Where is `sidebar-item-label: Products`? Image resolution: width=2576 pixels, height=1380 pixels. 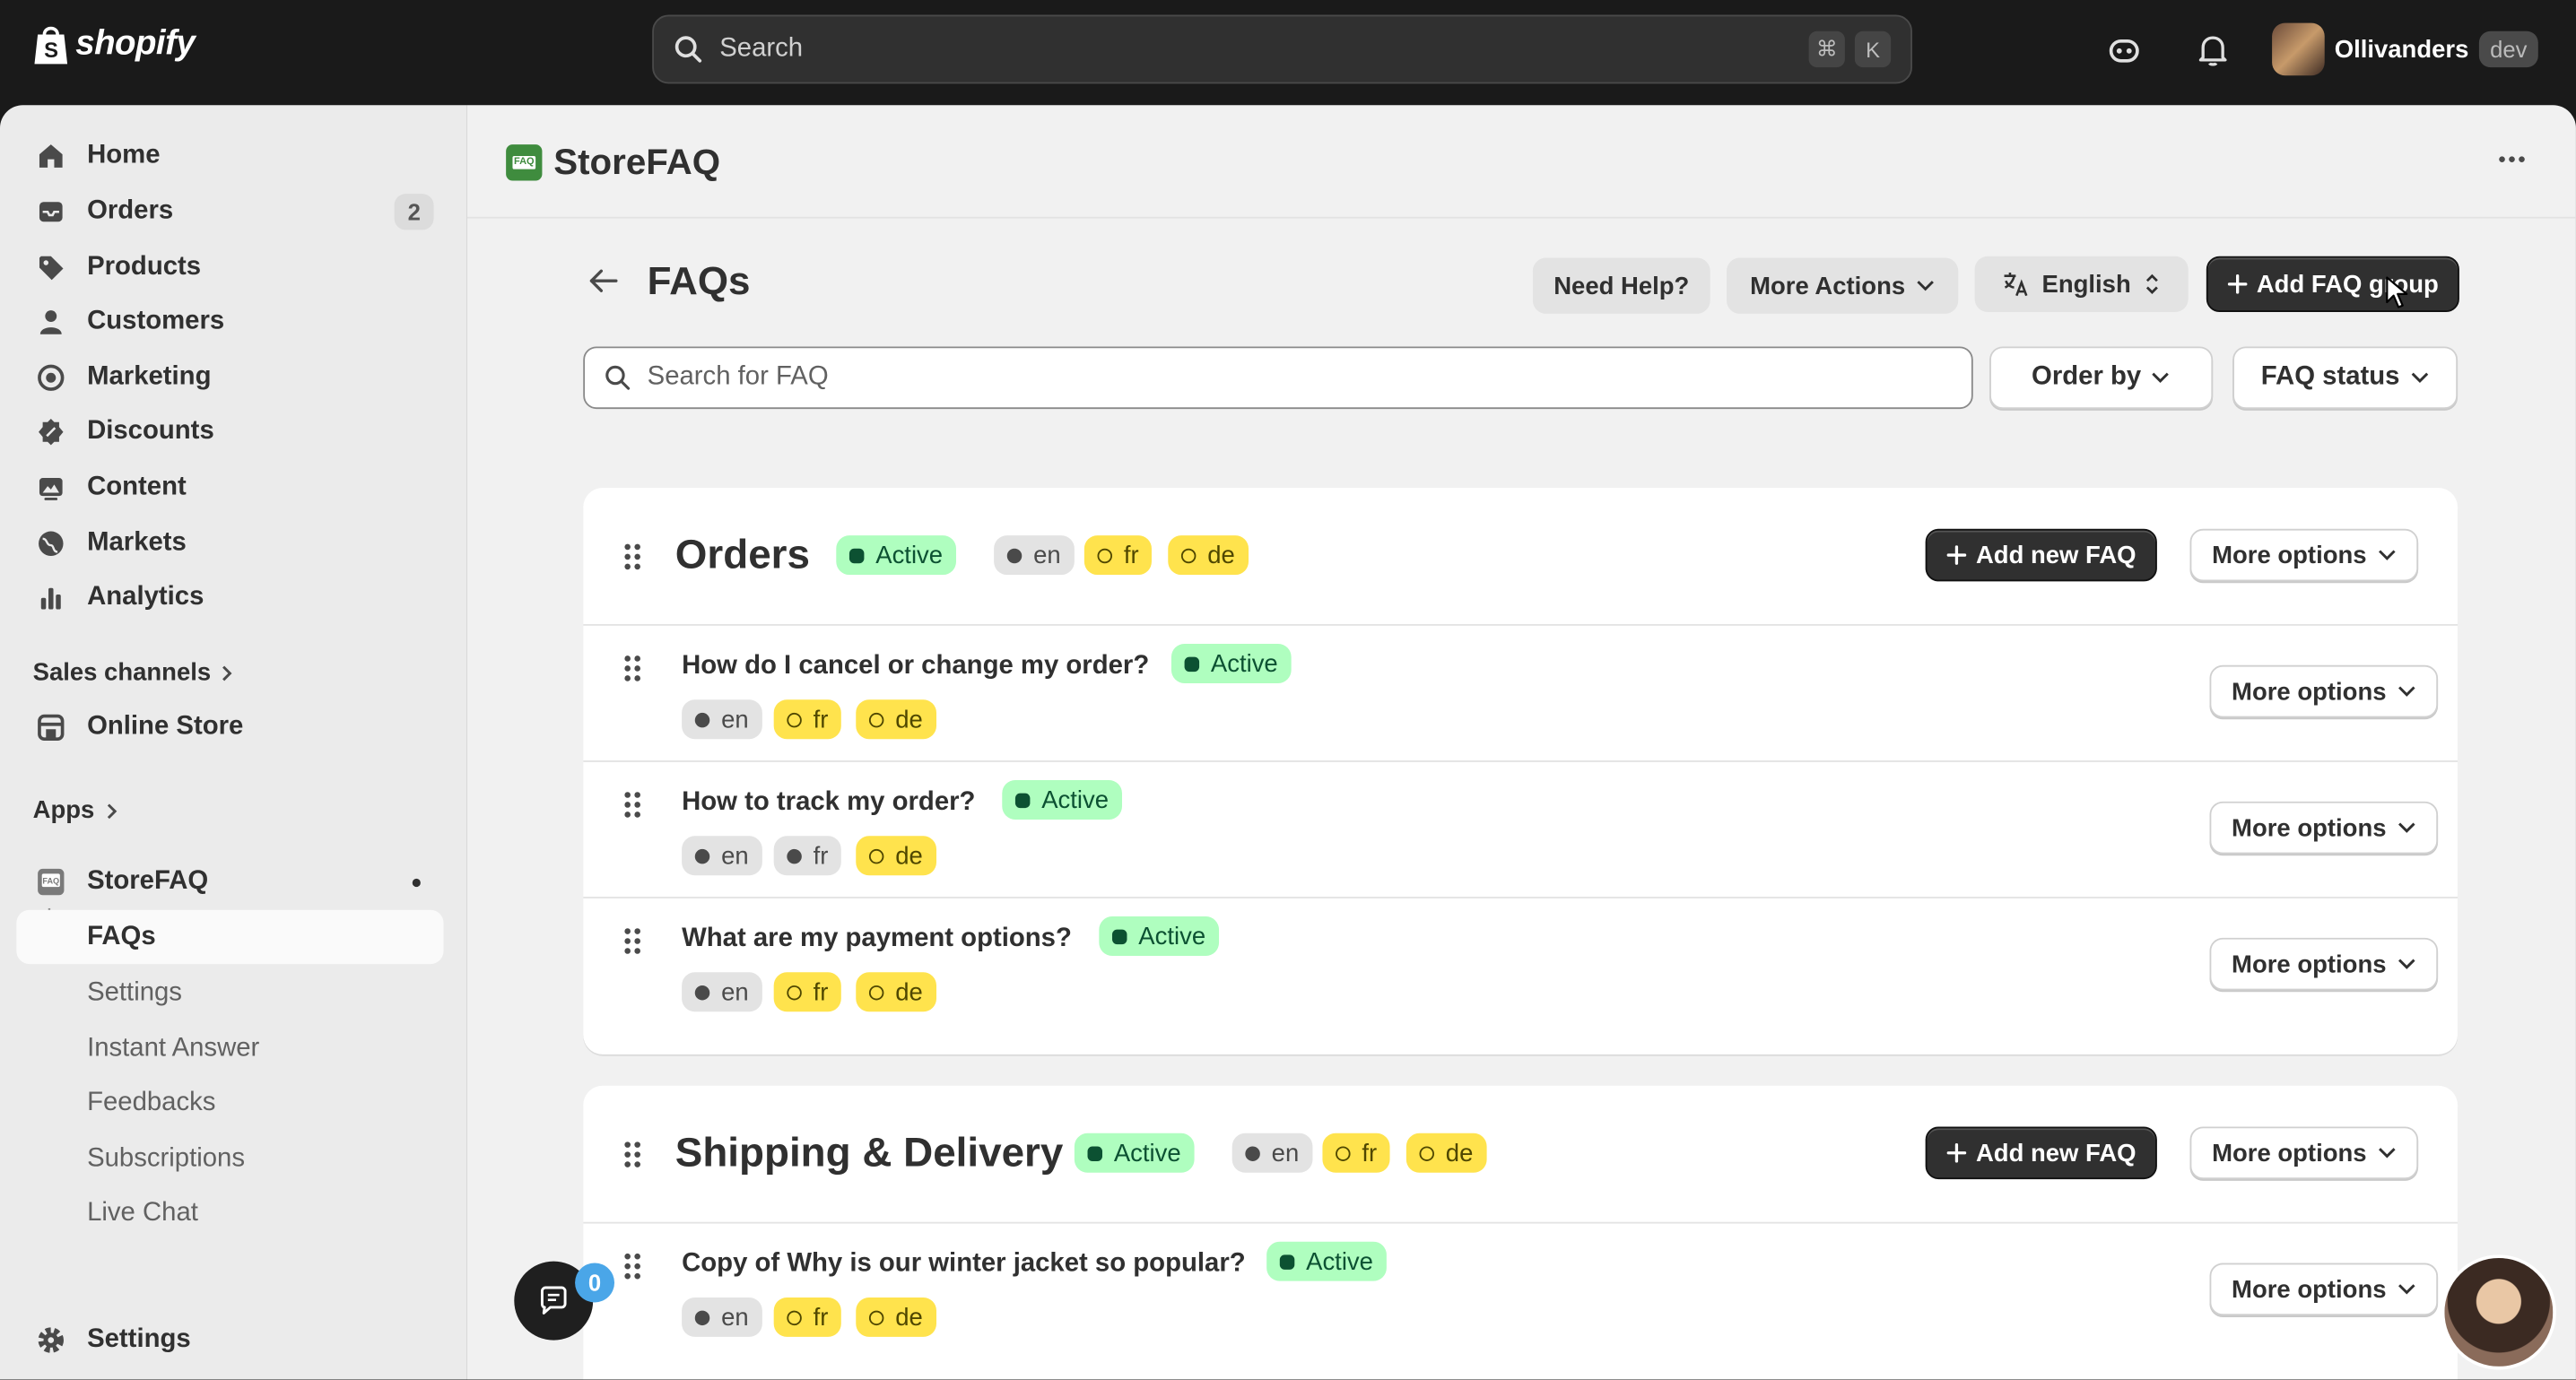
sidebar-item-label: Products is located at coordinates (144, 266).